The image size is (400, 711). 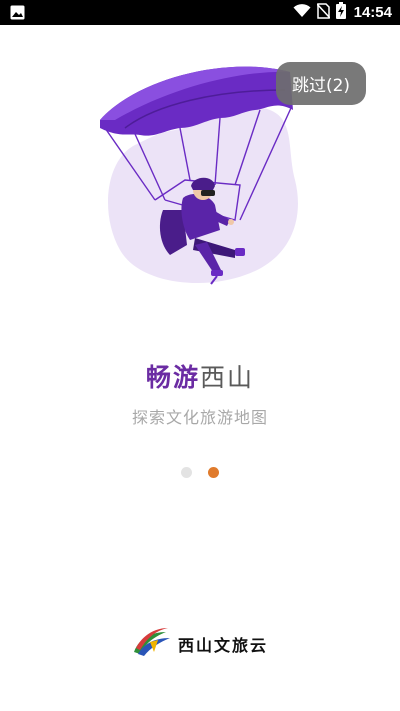 What do you see at coordinates (372, 12) in the screenshot?
I see `status-time: 14:54` at bounding box center [372, 12].